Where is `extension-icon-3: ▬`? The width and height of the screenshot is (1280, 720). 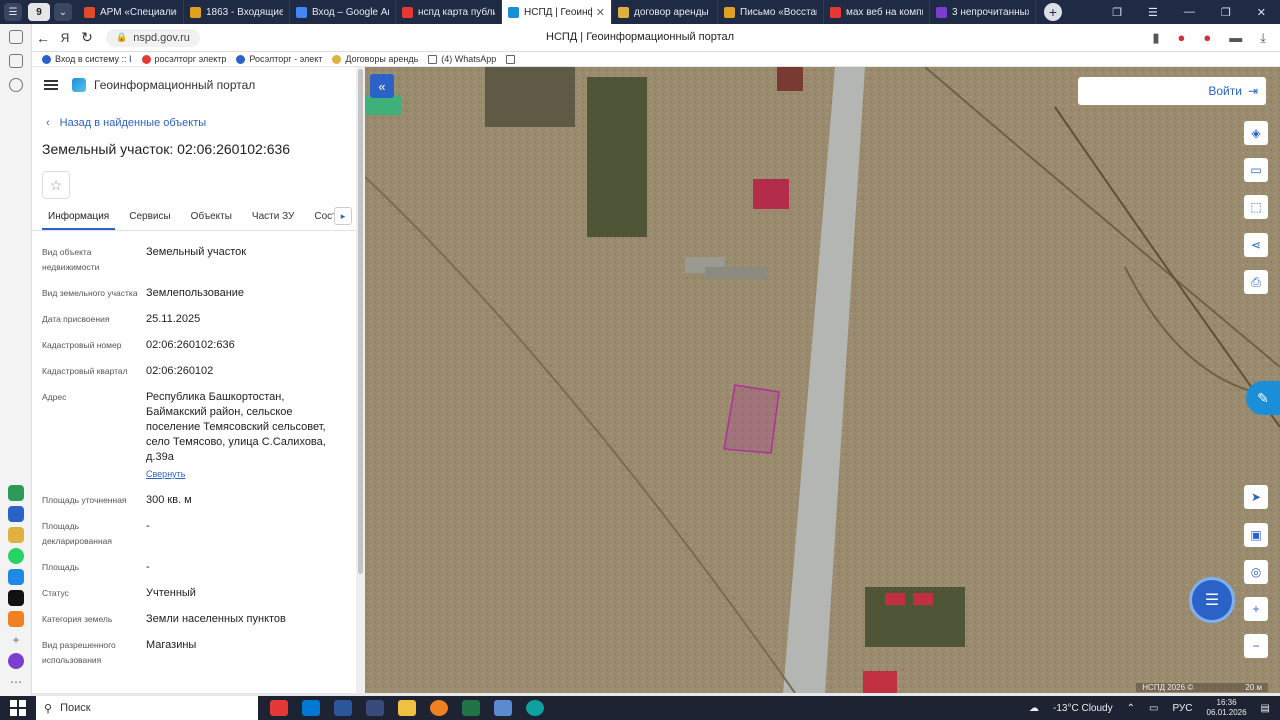
extension-icon-3: ▬ is located at coordinates (1235, 38).